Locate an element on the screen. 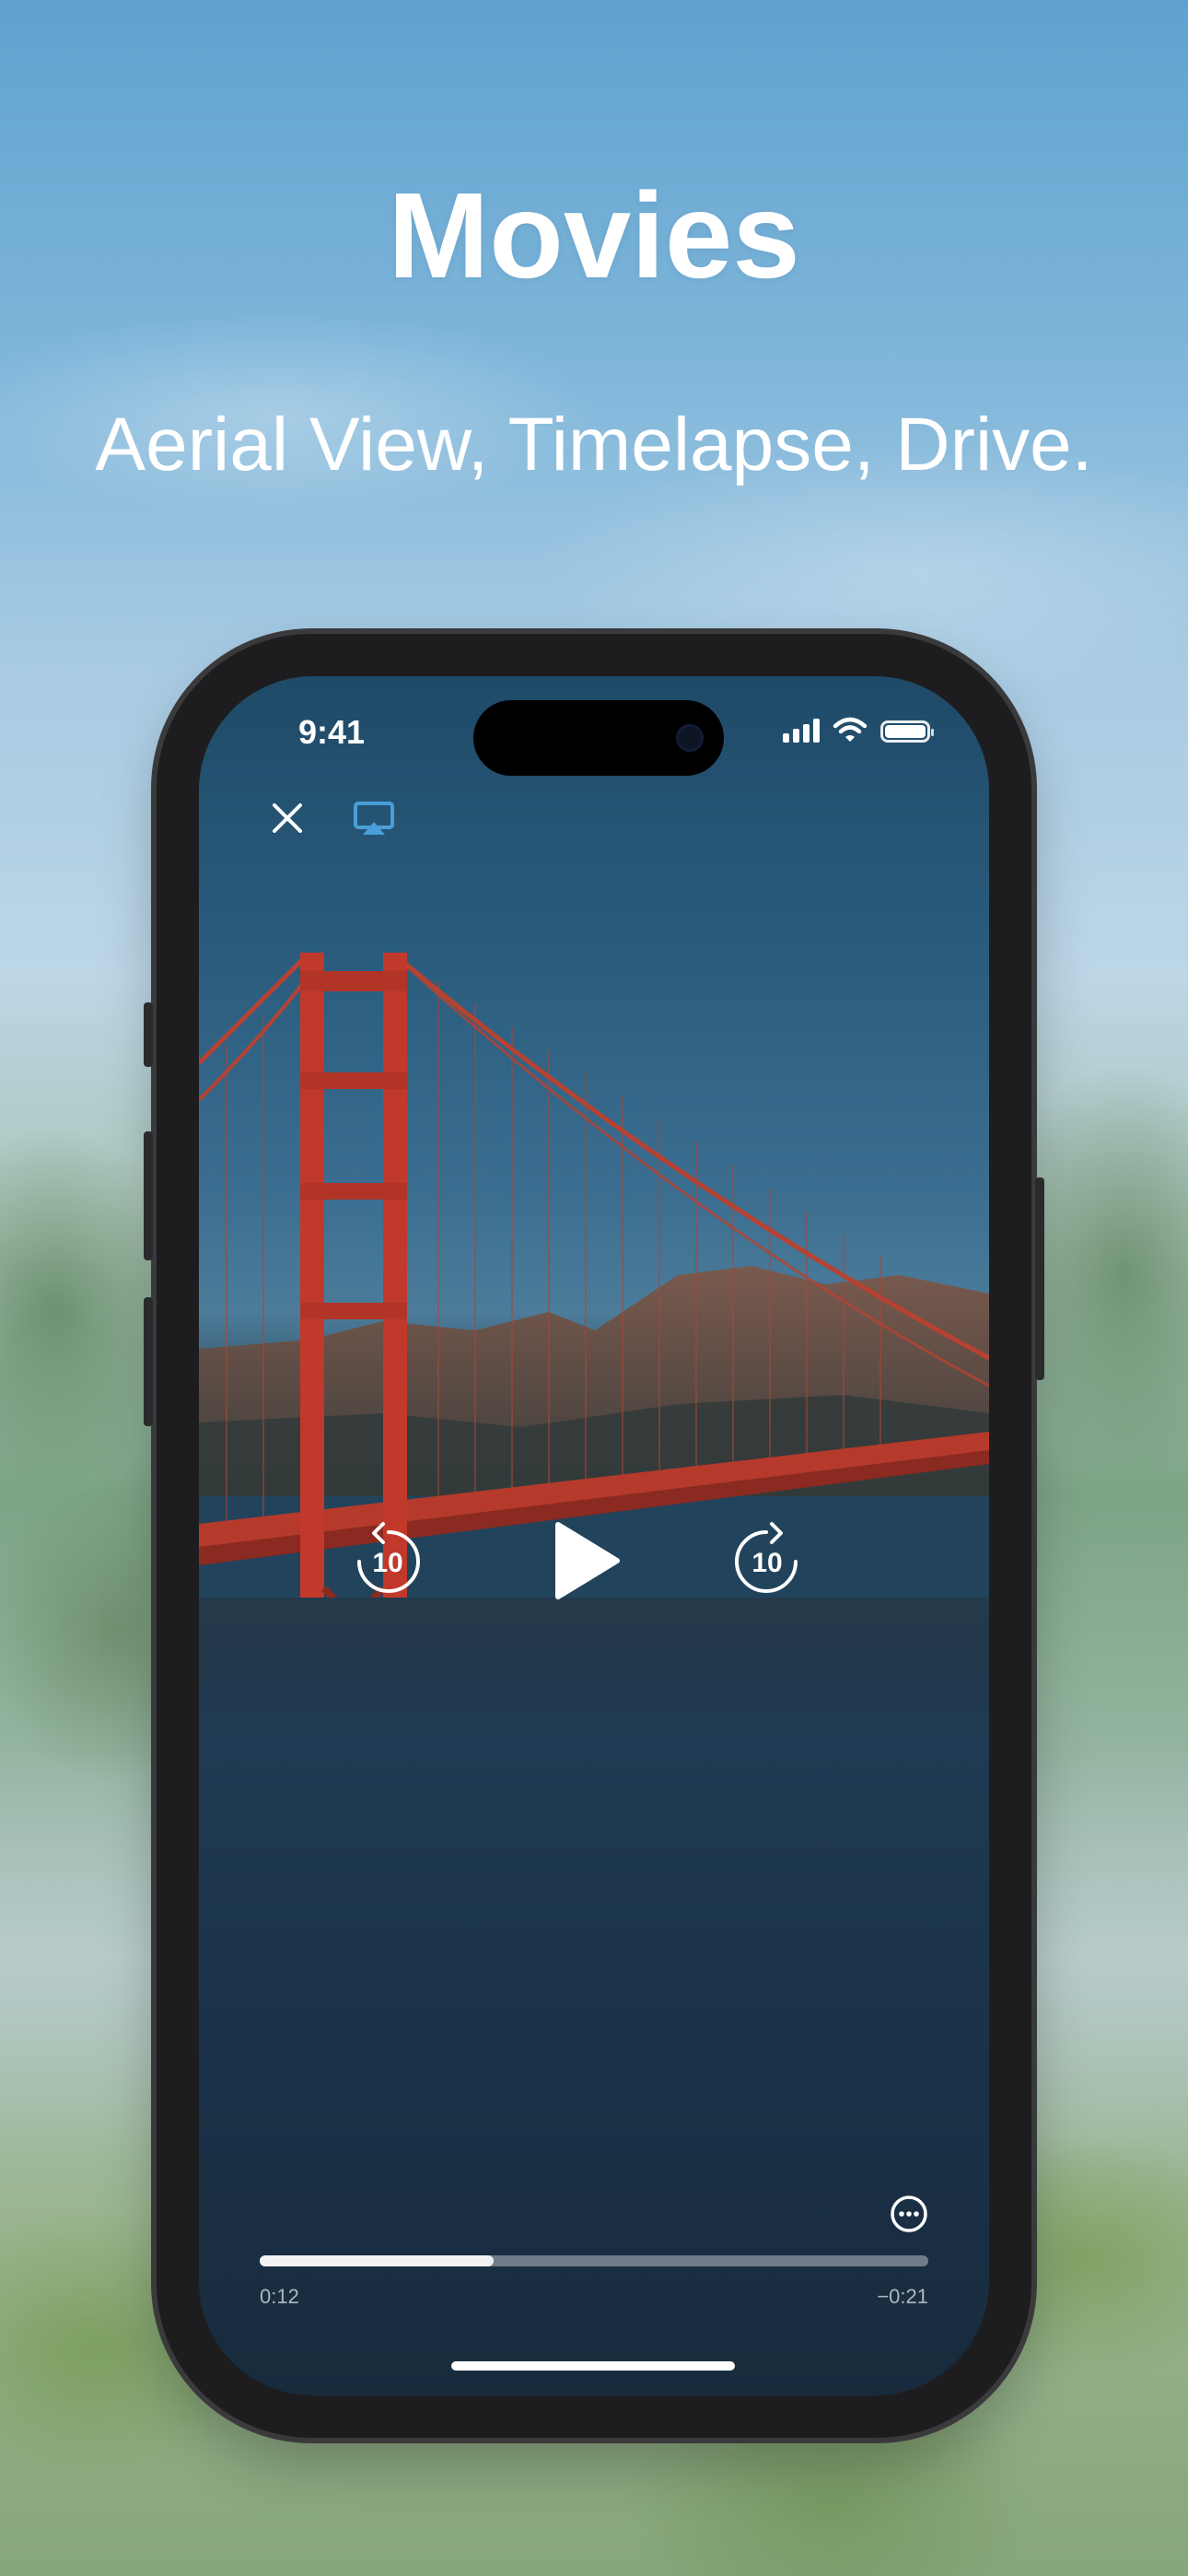 This screenshot has height=2576, width=1188. skip-back-button: 10 is located at coordinates (387, 1561).